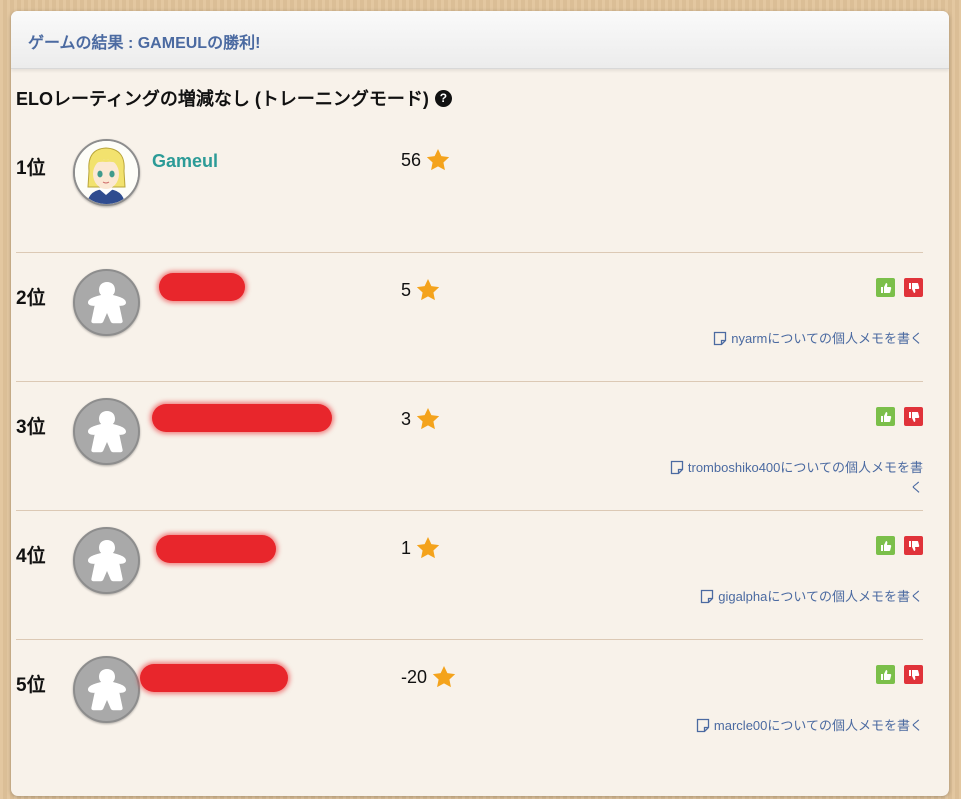  What do you see at coordinates (820, 596) in the screenshot?
I see `memo-text: gigalphaについての個人メモを書く` at bounding box center [820, 596].